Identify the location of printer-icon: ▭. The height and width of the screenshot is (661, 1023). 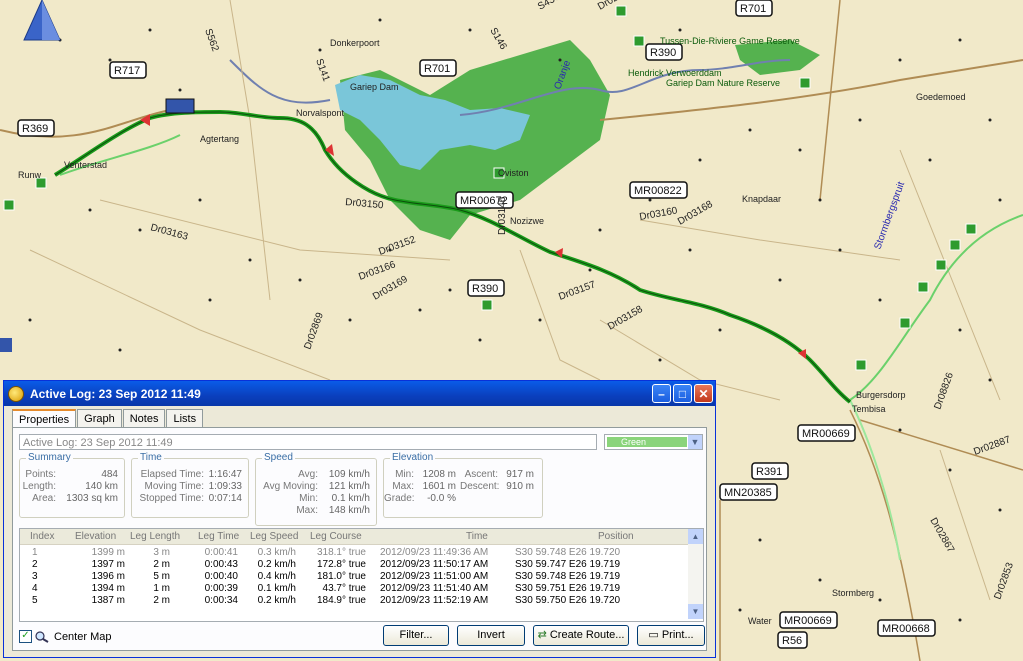
(653, 635).